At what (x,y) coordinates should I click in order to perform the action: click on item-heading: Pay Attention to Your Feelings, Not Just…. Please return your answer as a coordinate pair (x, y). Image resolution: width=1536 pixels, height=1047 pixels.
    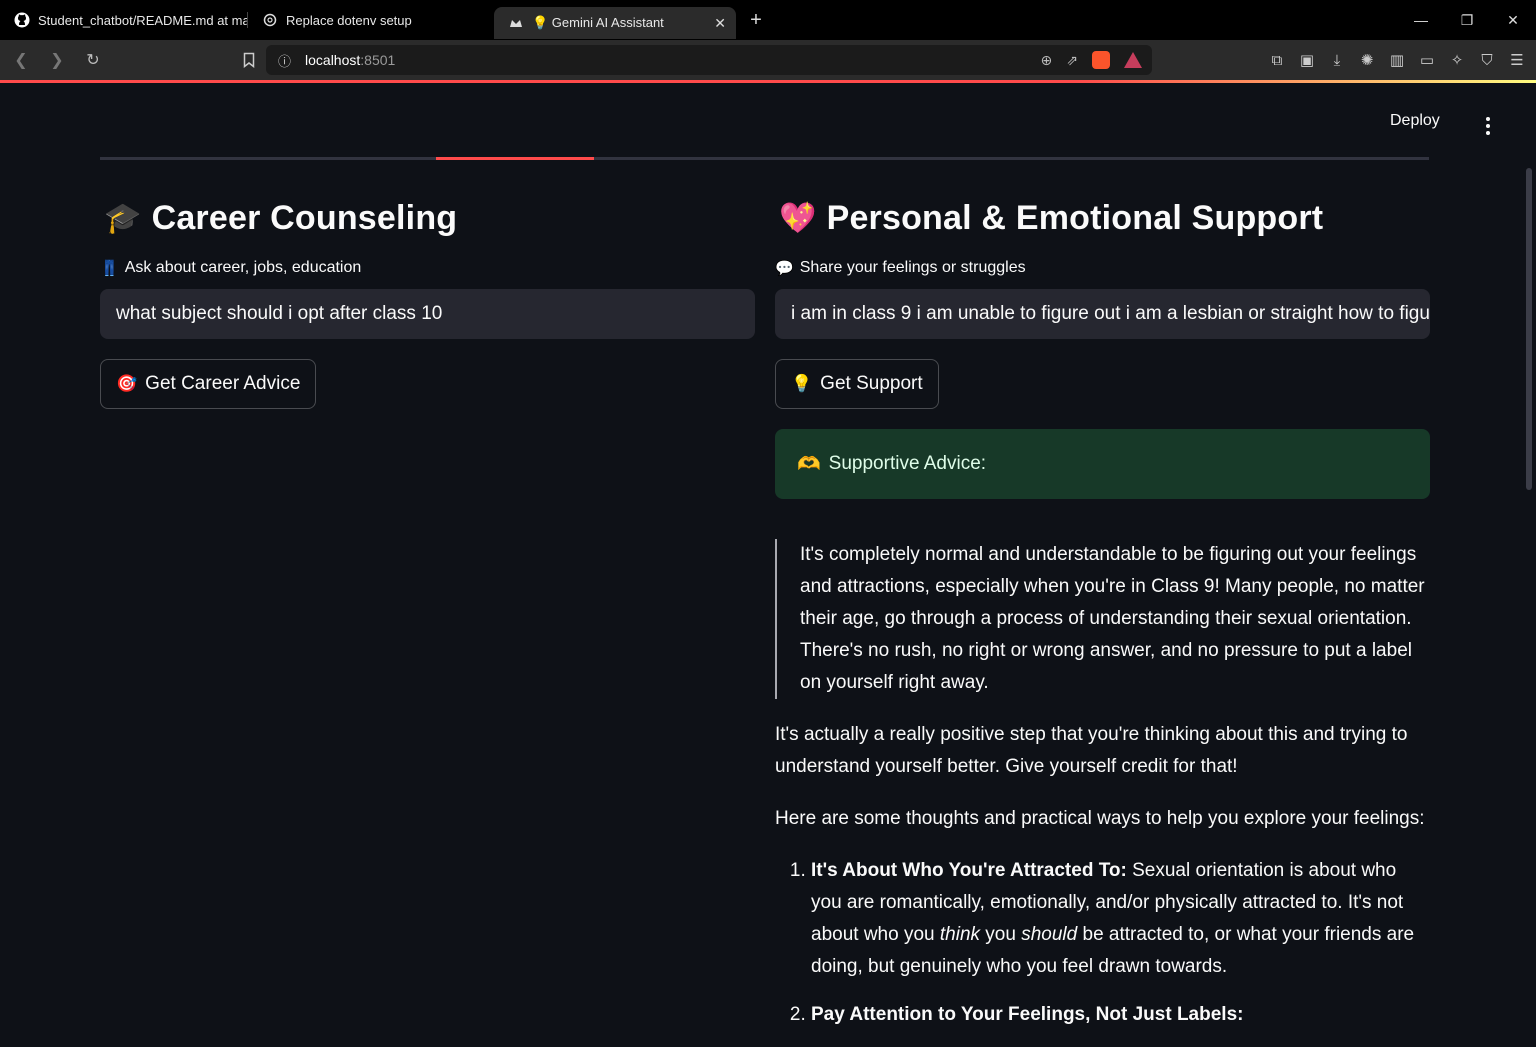
    Looking at the image, I should click on (1027, 1014).